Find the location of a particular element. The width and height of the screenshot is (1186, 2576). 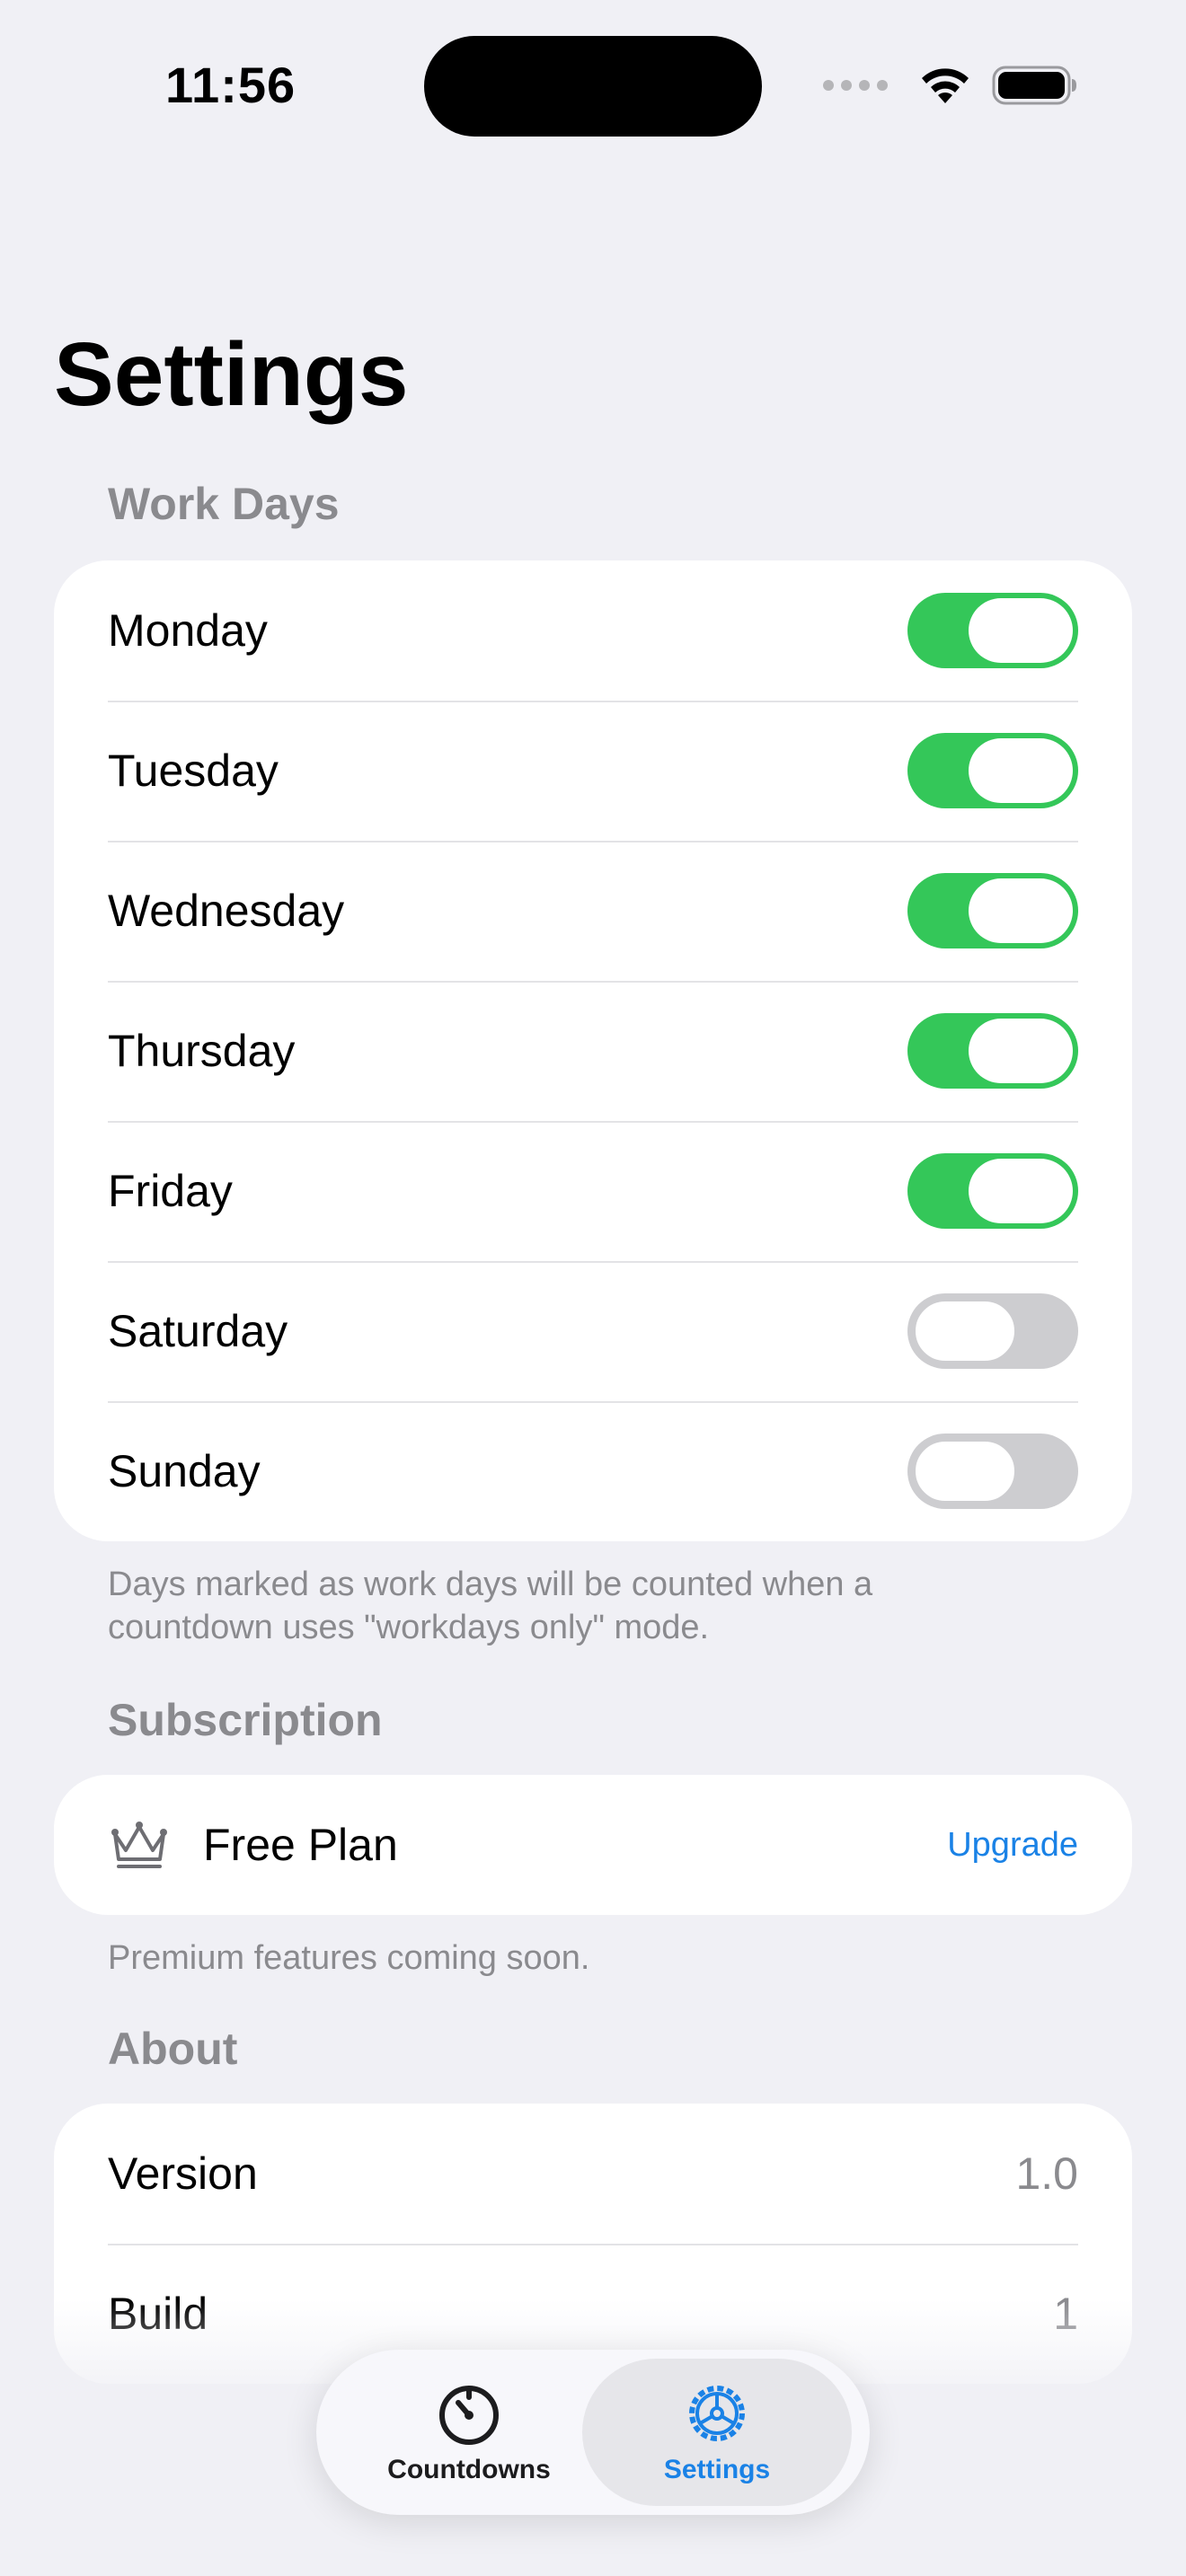

workday-row-monday: Monday is located at coordinates (593, 630).